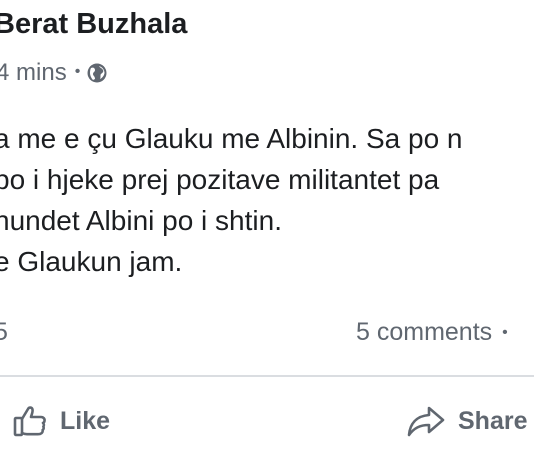 The height and width of the screenshot is (462, 534). What do you see at coordinates (91, 261) in the screenshot?
I see `post-body-line: e Glaukun jam.` at bounding box center [91, 261].